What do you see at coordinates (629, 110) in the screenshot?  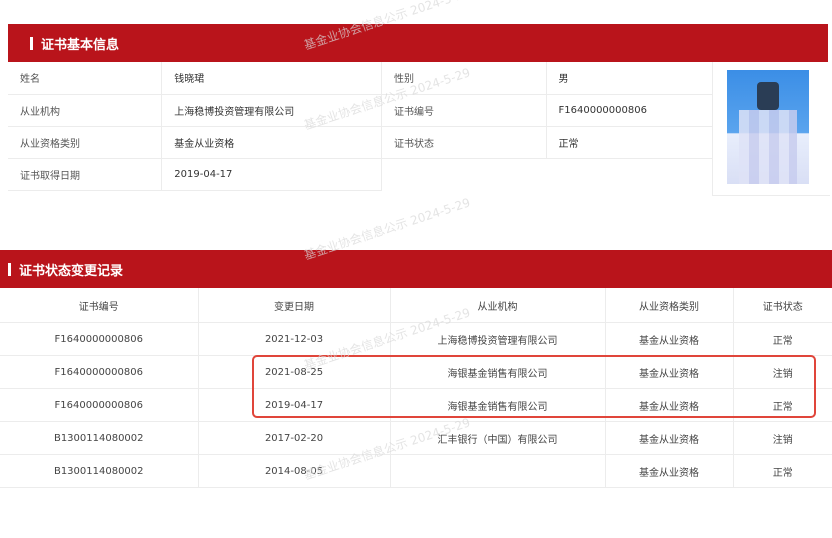 I see `info-value: F1640000000806` at bounding box center [629, 110].